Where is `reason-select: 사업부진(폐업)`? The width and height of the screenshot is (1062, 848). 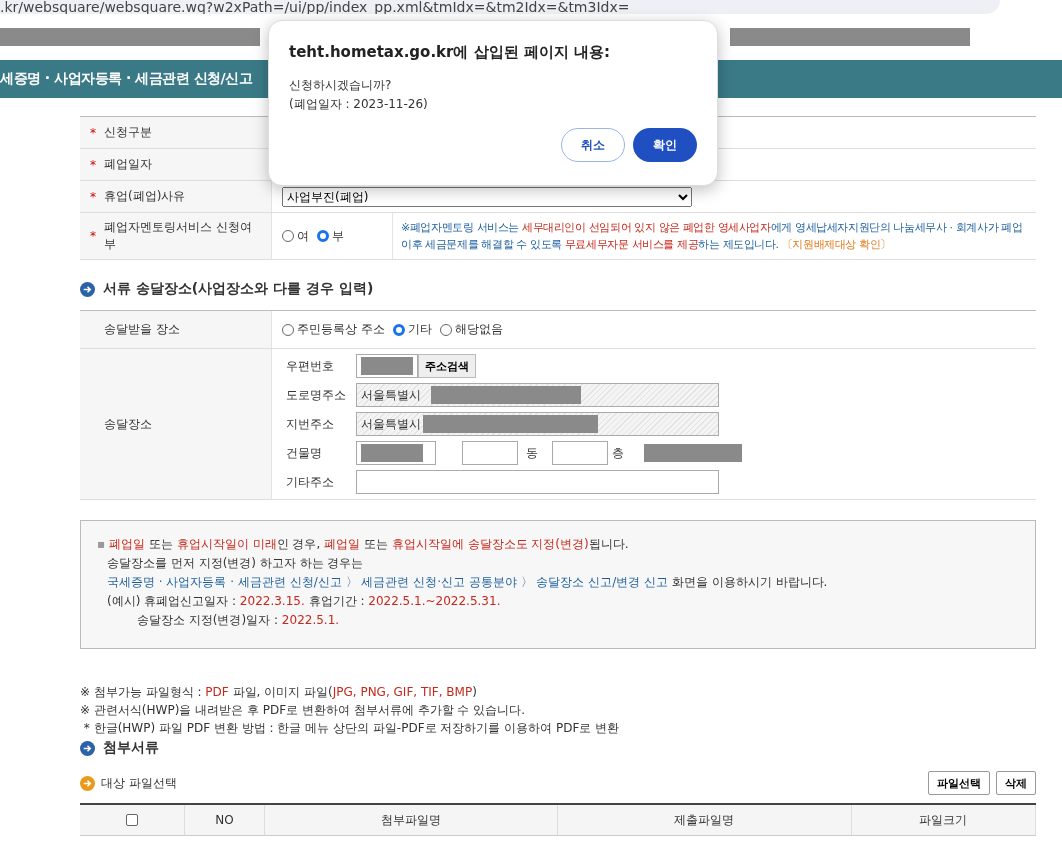 reason-select: 사업부진(폐업) is located at coordinates (487, 196).